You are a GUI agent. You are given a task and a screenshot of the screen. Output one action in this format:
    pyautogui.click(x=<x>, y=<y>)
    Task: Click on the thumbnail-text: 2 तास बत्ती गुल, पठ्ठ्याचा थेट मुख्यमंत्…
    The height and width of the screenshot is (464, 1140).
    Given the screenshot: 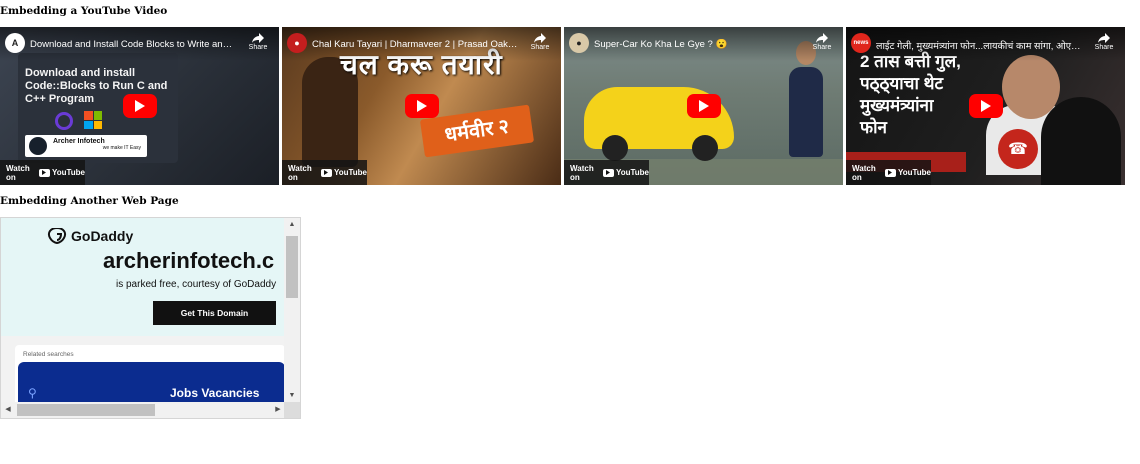 What is the action you would take?
    pyautogui.click(x=910, y=95)
    